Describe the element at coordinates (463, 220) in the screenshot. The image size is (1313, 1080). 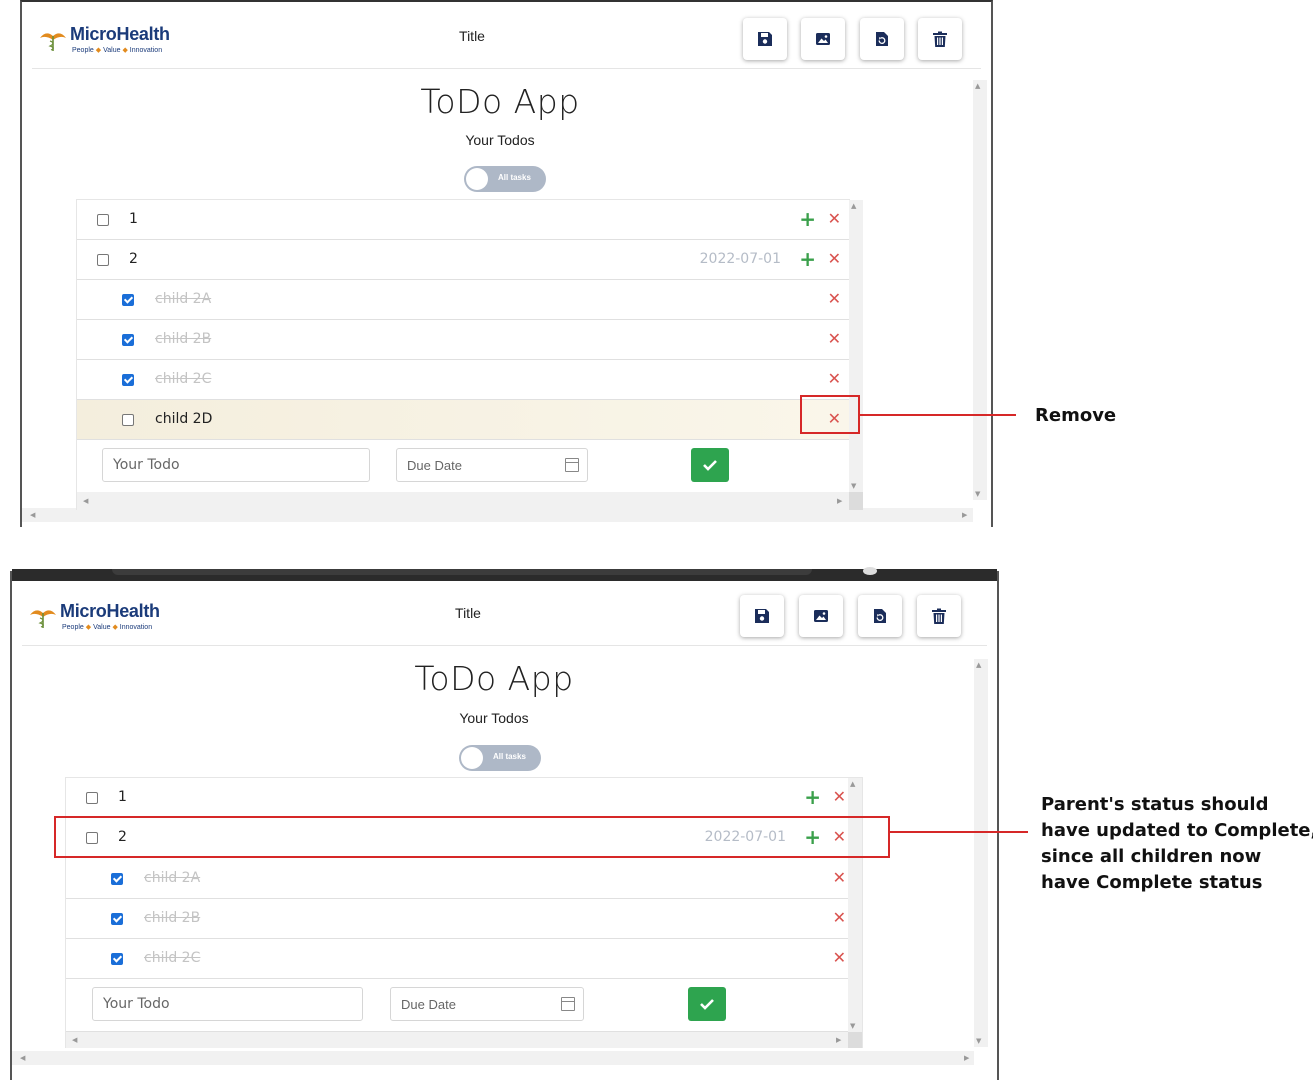
I see `todo-row-1: 1 + ✕` at that location.